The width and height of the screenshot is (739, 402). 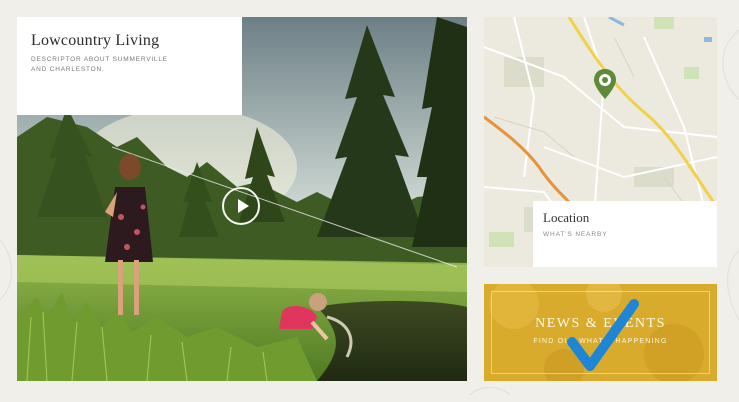 What do you see at coordinates (575, 234) in the screenshot?
I see `location-subtitle: WHAT'S NEARBY` at bounding box center [575, 234].